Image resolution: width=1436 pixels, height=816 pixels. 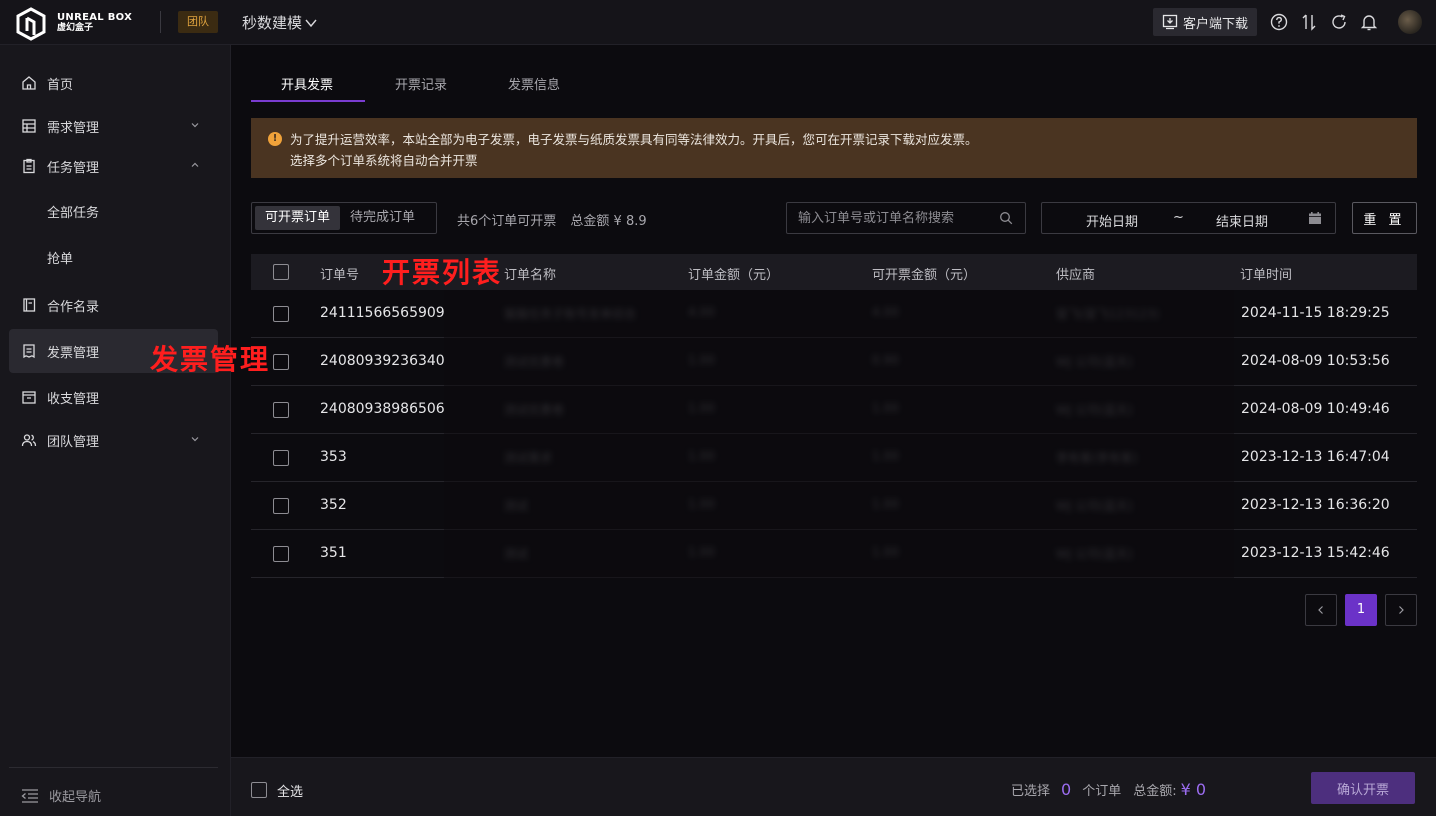 I want to click on header-checkbox, so click(x=281, y=272).